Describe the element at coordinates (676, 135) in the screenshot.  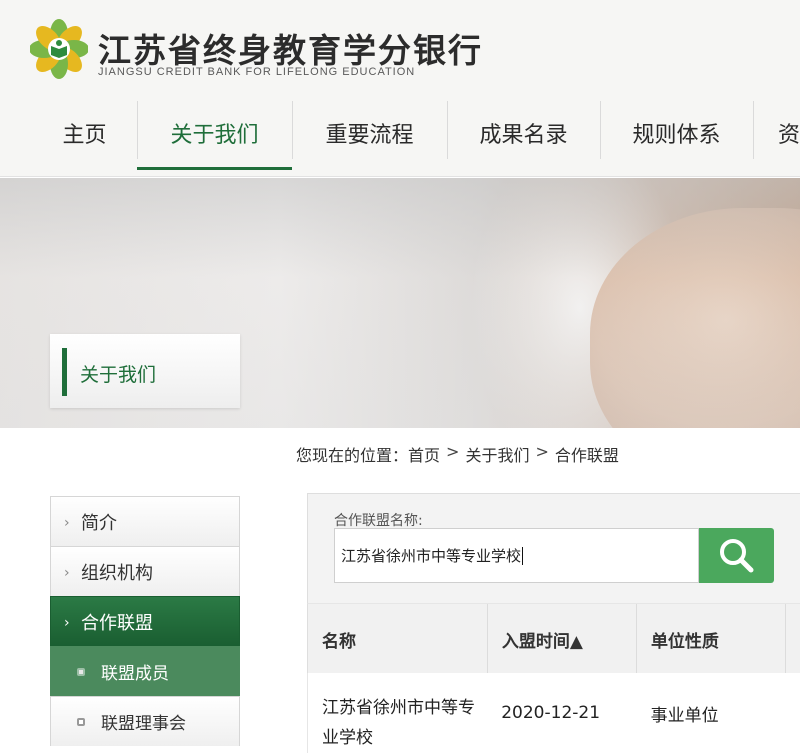
I see `nav-item-label: 规则体系` at that location.